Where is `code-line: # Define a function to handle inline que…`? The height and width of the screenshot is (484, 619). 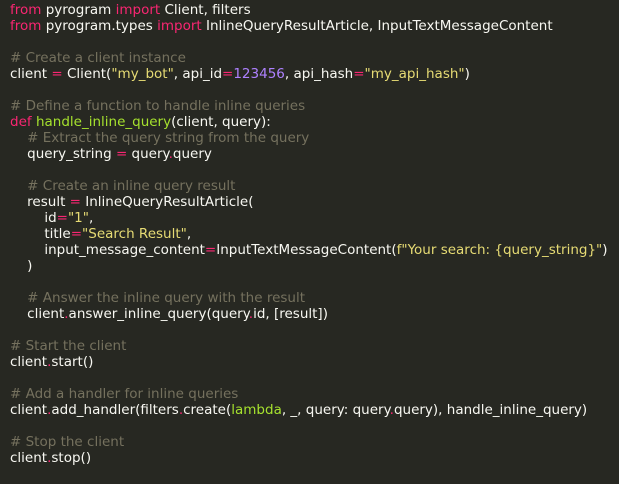 code-line: # Define a function to handle inline que… is located at coordinates (314, 106).